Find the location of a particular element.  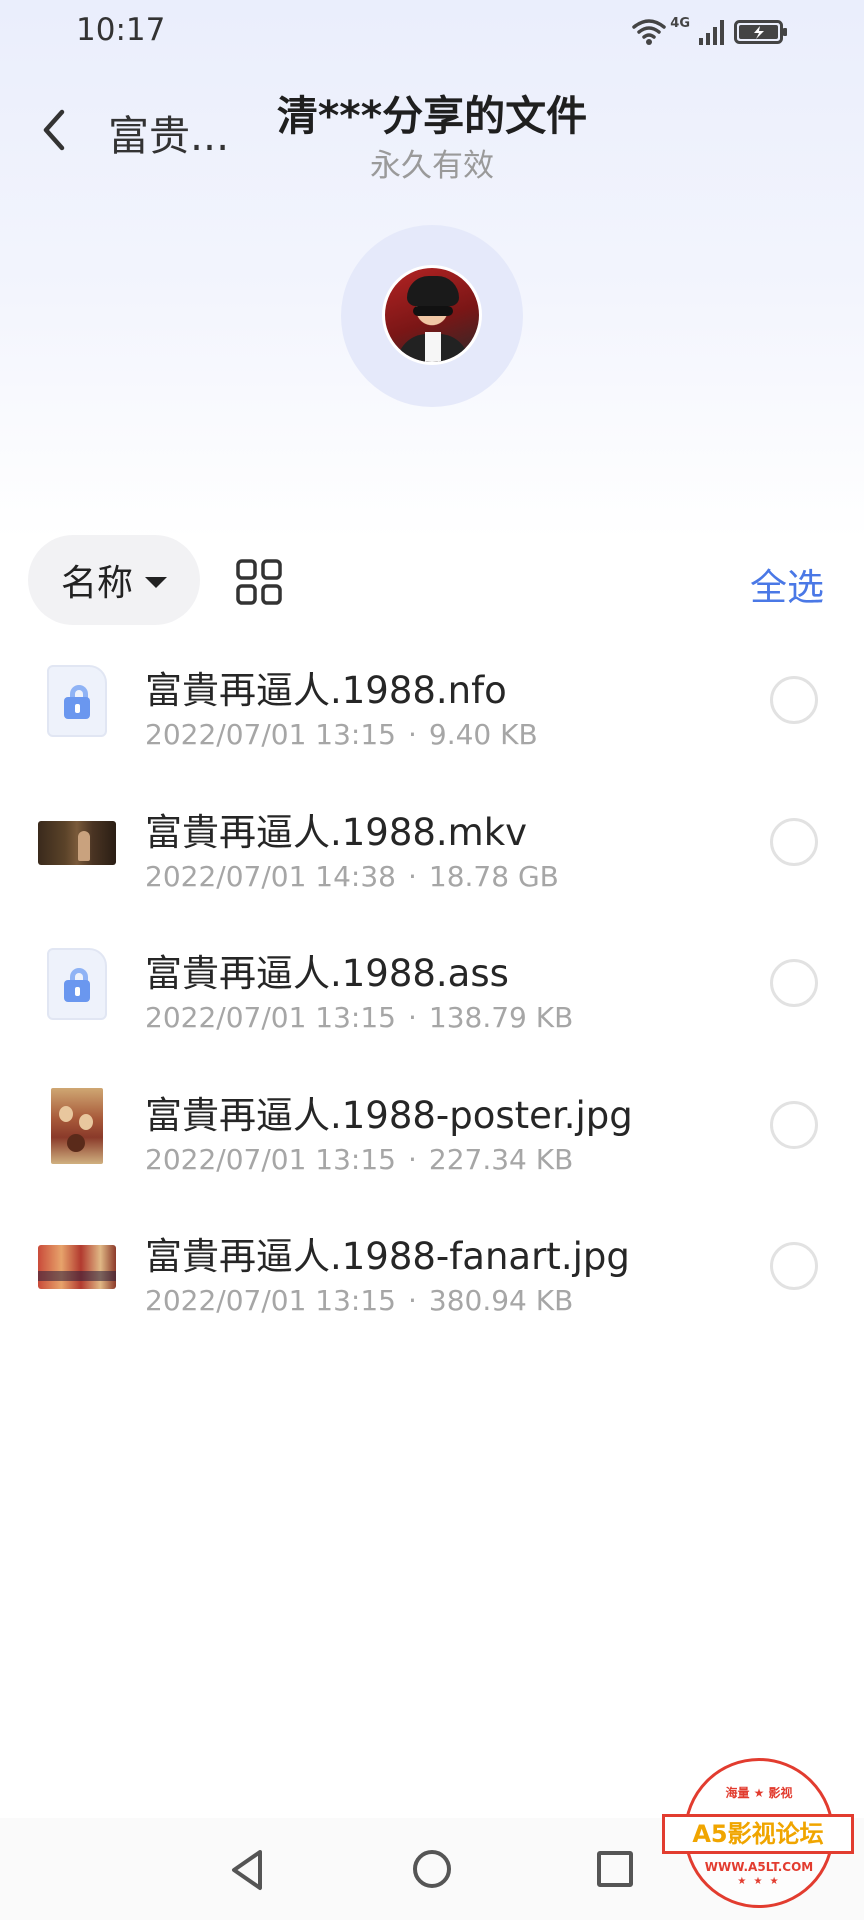

watermark-stars: ★ ★ ★ is located at coordinates (759, 1881).